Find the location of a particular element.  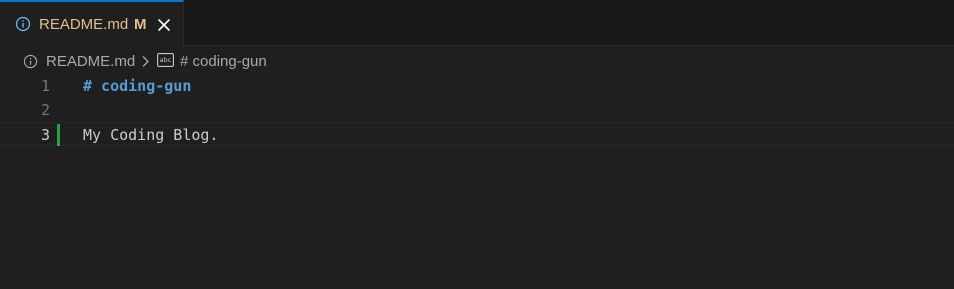

breadcrumb-file: README.md is located at coordinates (90, 62).